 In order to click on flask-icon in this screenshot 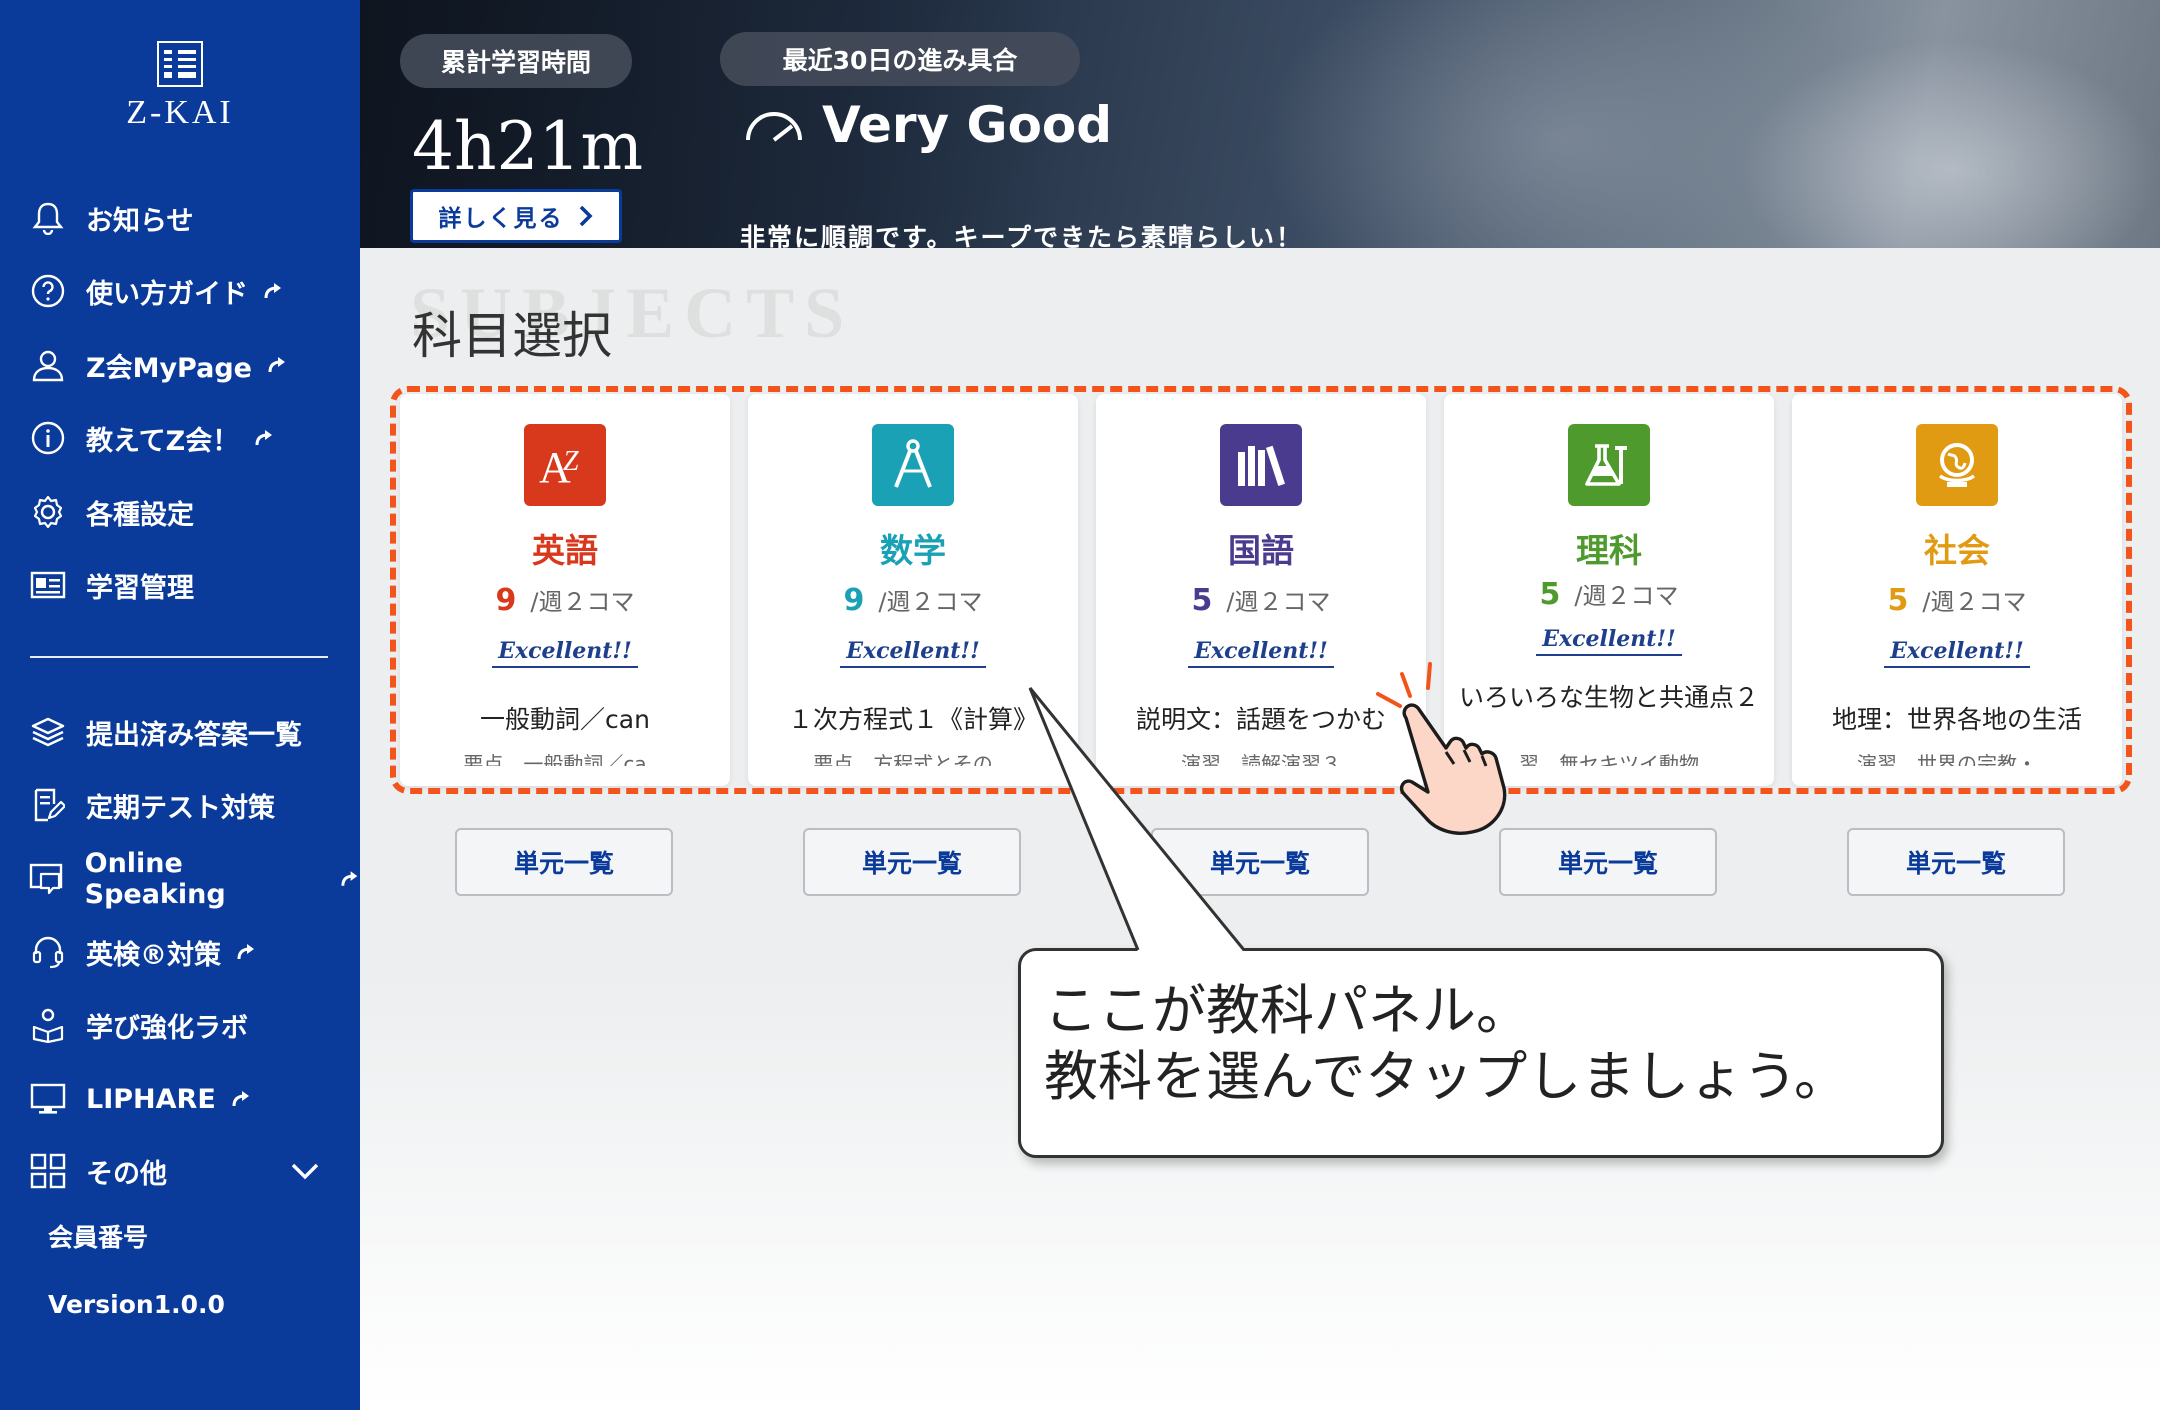, I will do `click(1609, 465)`.